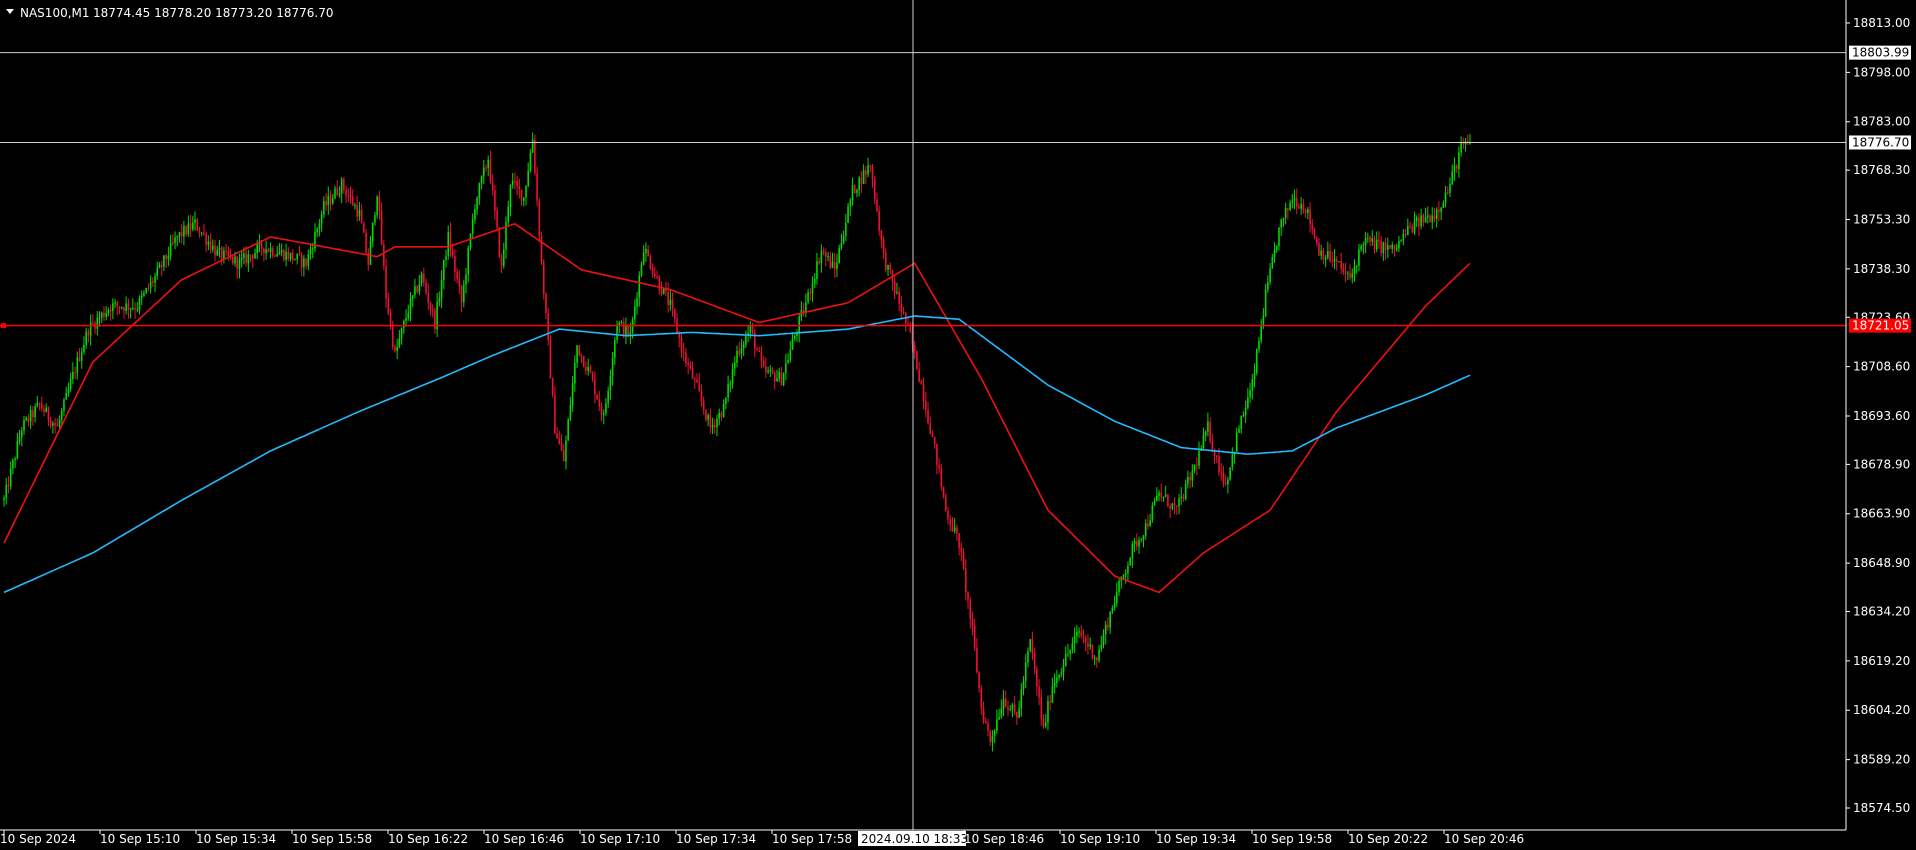 This screenshot has width=1916, height=850. I want to click on x-tick-label: 10 Sep 16:46, so click(524, 839).